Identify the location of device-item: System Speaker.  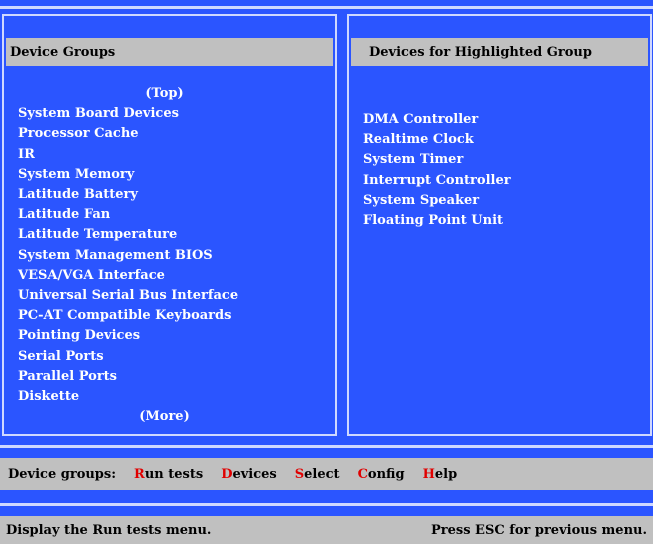
(421, 200).